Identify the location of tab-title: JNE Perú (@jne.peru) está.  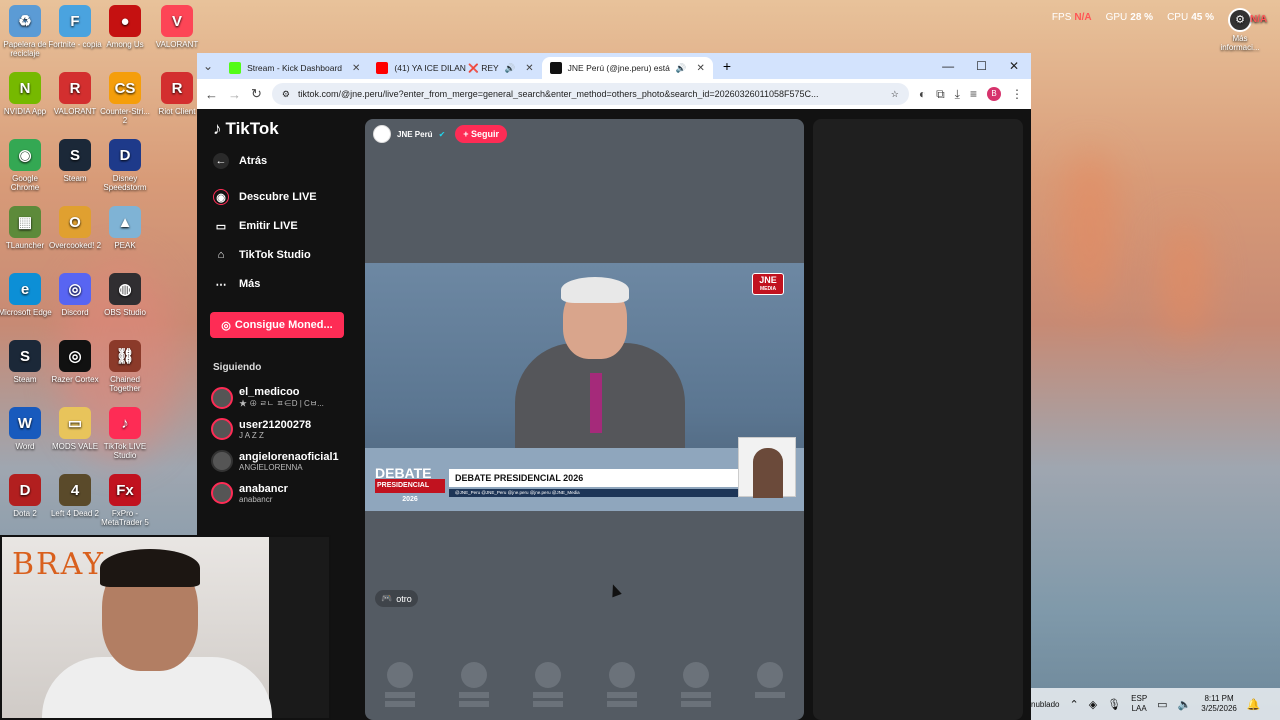
(618, 68).